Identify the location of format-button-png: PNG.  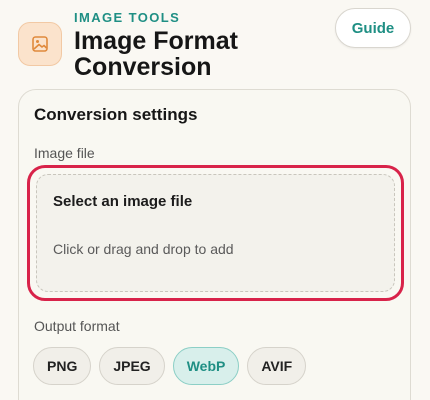
(62, 366).